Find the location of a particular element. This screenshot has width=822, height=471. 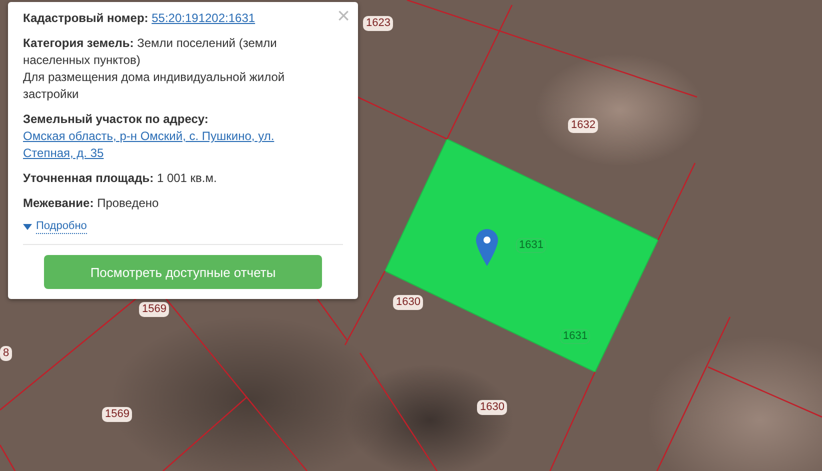

parcel-field: Межевание: Проведено is located at coordinates (91, 203).